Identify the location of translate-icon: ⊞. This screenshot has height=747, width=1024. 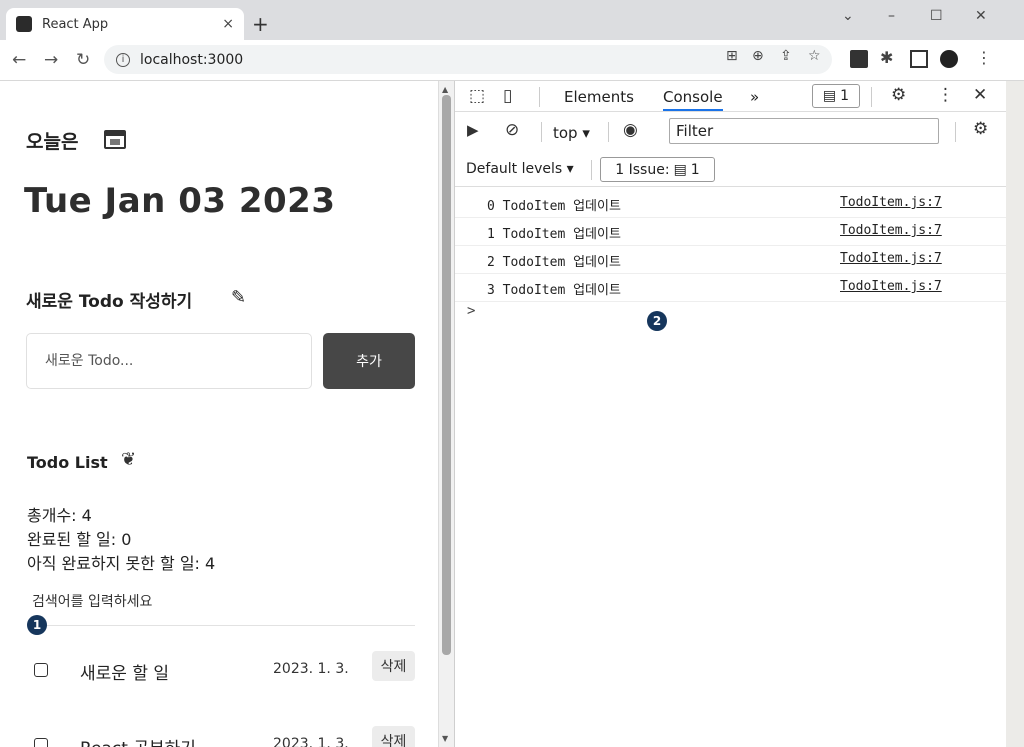
(732, 56).